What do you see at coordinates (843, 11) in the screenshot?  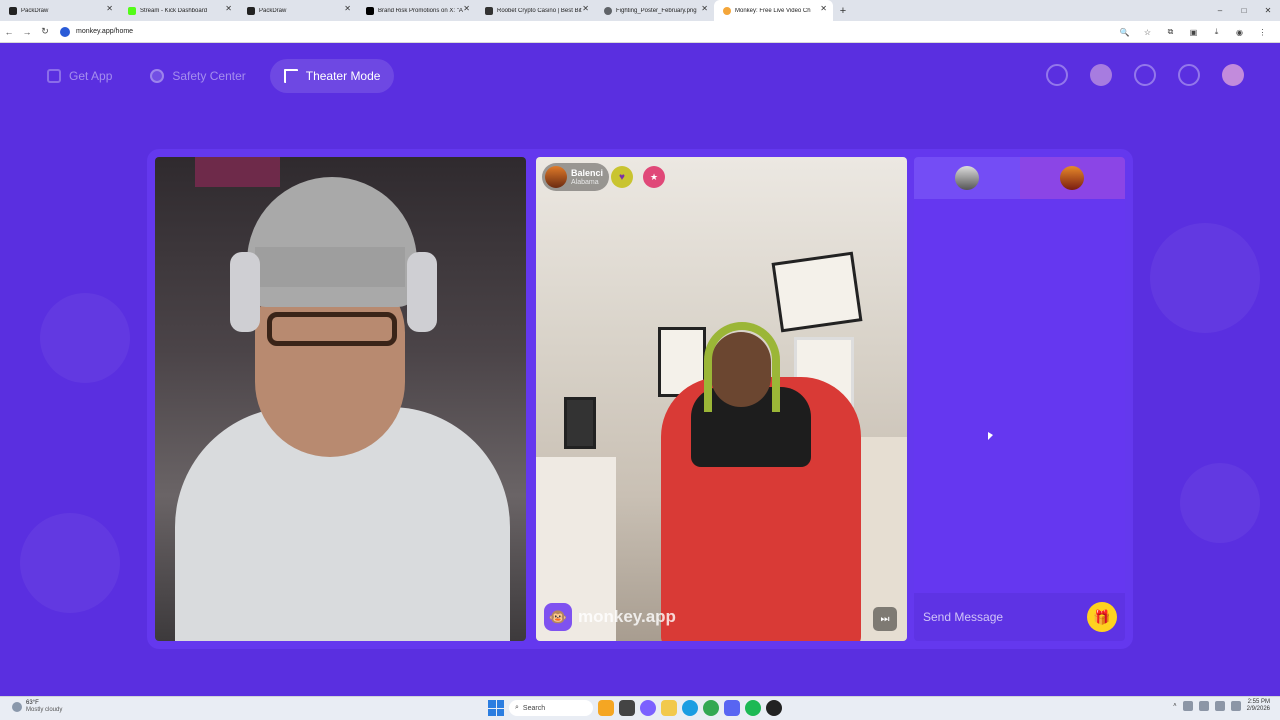 I see `new-tab-button: +` at bounding box center [843, 11].